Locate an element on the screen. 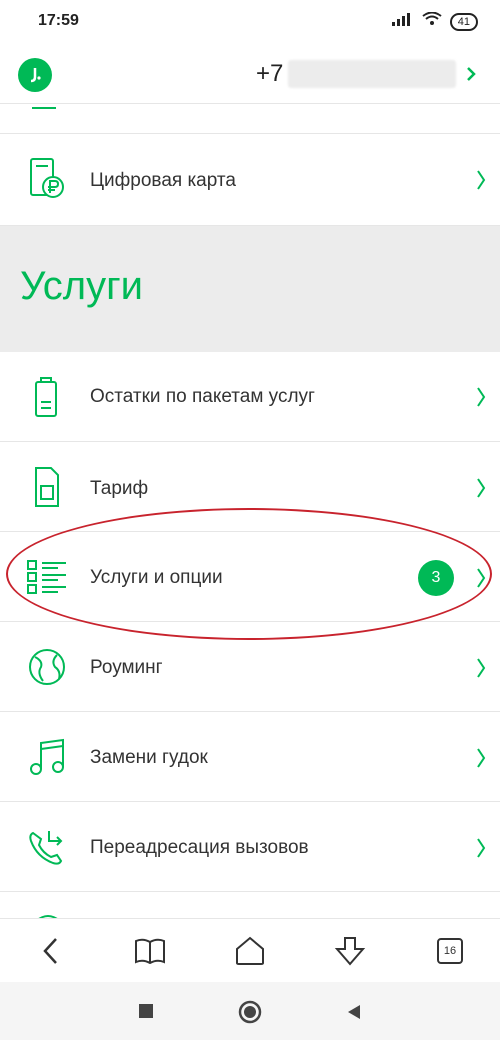 This screenshot has height=1040, width=500. call-forward-icon is located at coordinates (47, 847).